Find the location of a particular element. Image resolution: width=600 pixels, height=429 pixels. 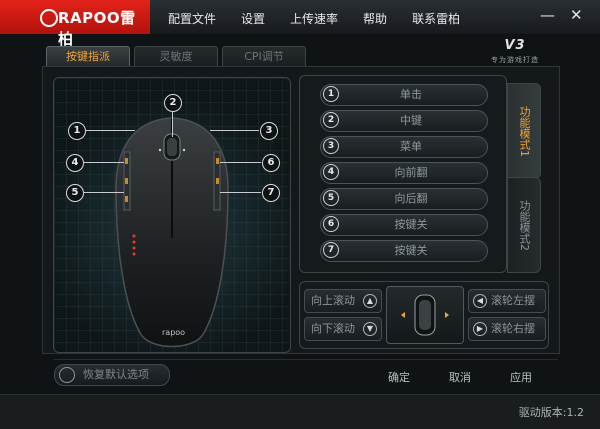

reset-defaults-button: 恢复默认选项 is located at coordinates (112, 375).